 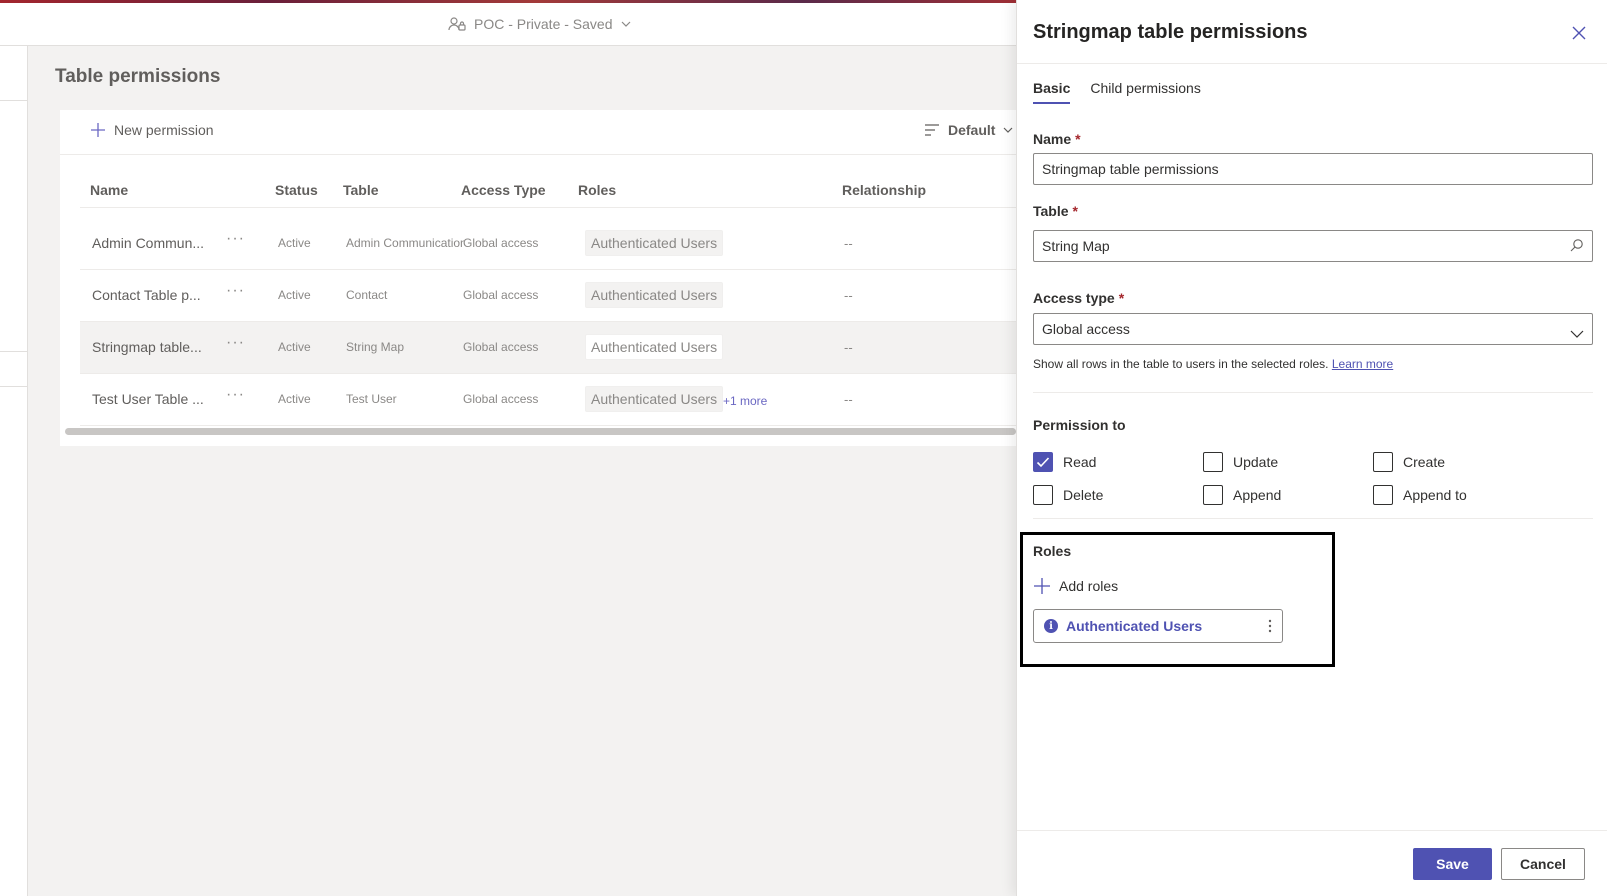 I want to click on section-divider, so click(x=1313, y=518).